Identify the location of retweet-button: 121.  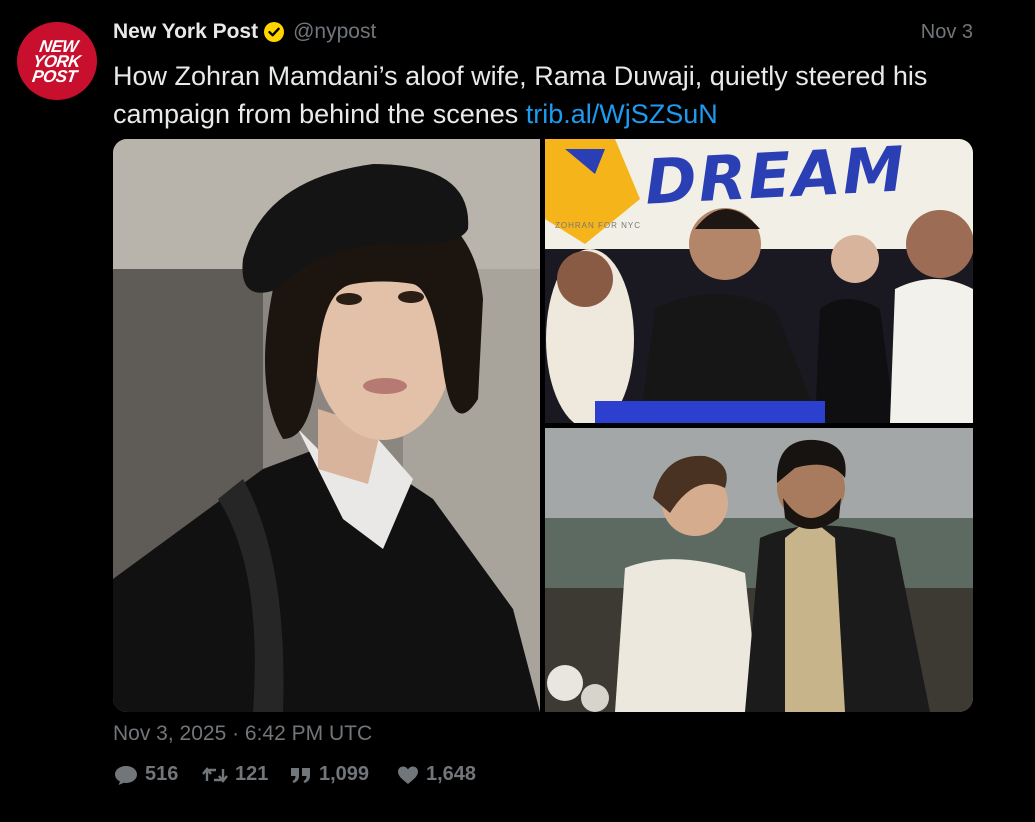
(245, 774).